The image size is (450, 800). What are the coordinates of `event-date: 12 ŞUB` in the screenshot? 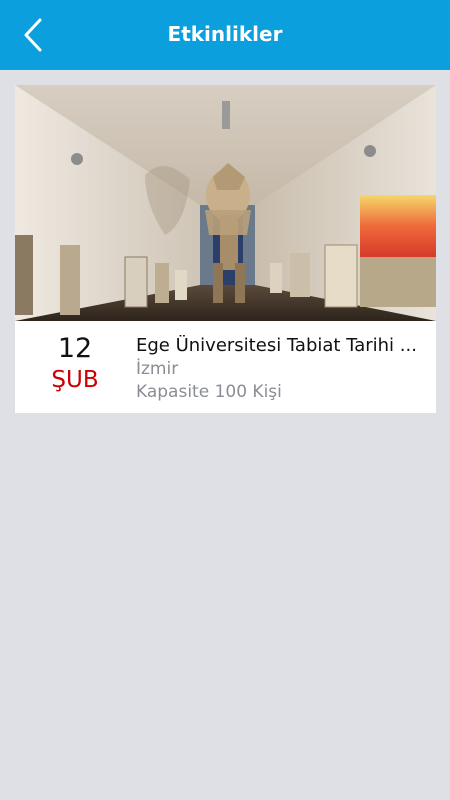 It's located at (75, 367).